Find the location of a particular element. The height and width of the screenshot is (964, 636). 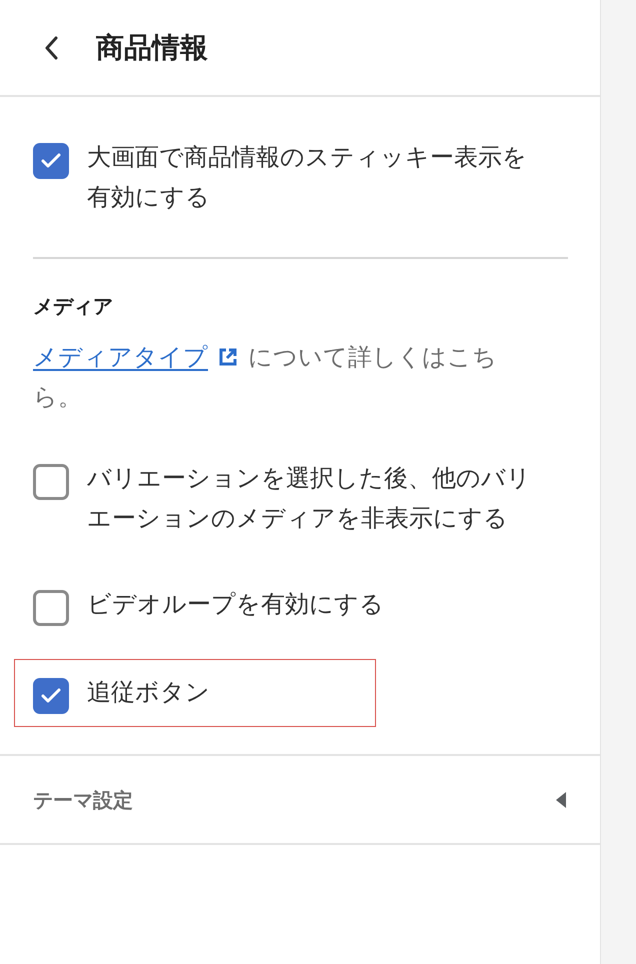

media-type-link: メディアタイプ is located at coordinates (135, 357).